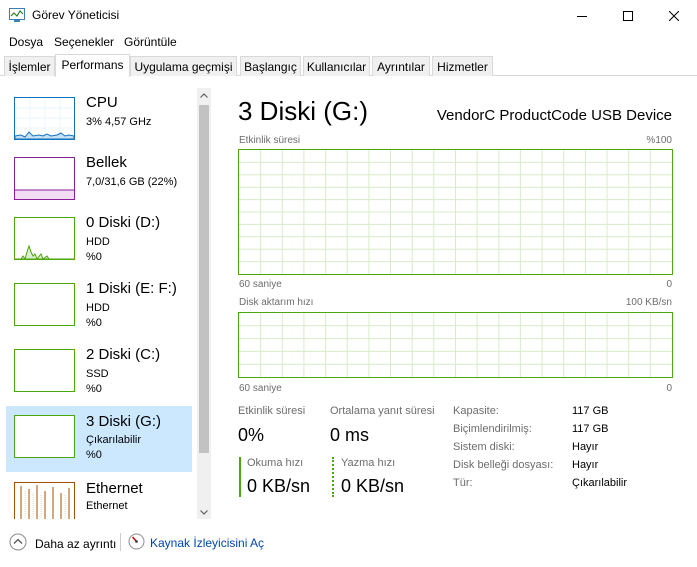  Describe the element at coordinates (44, 370) in the screenshot. I see `disk-2-thumbnail-graph` at that location.